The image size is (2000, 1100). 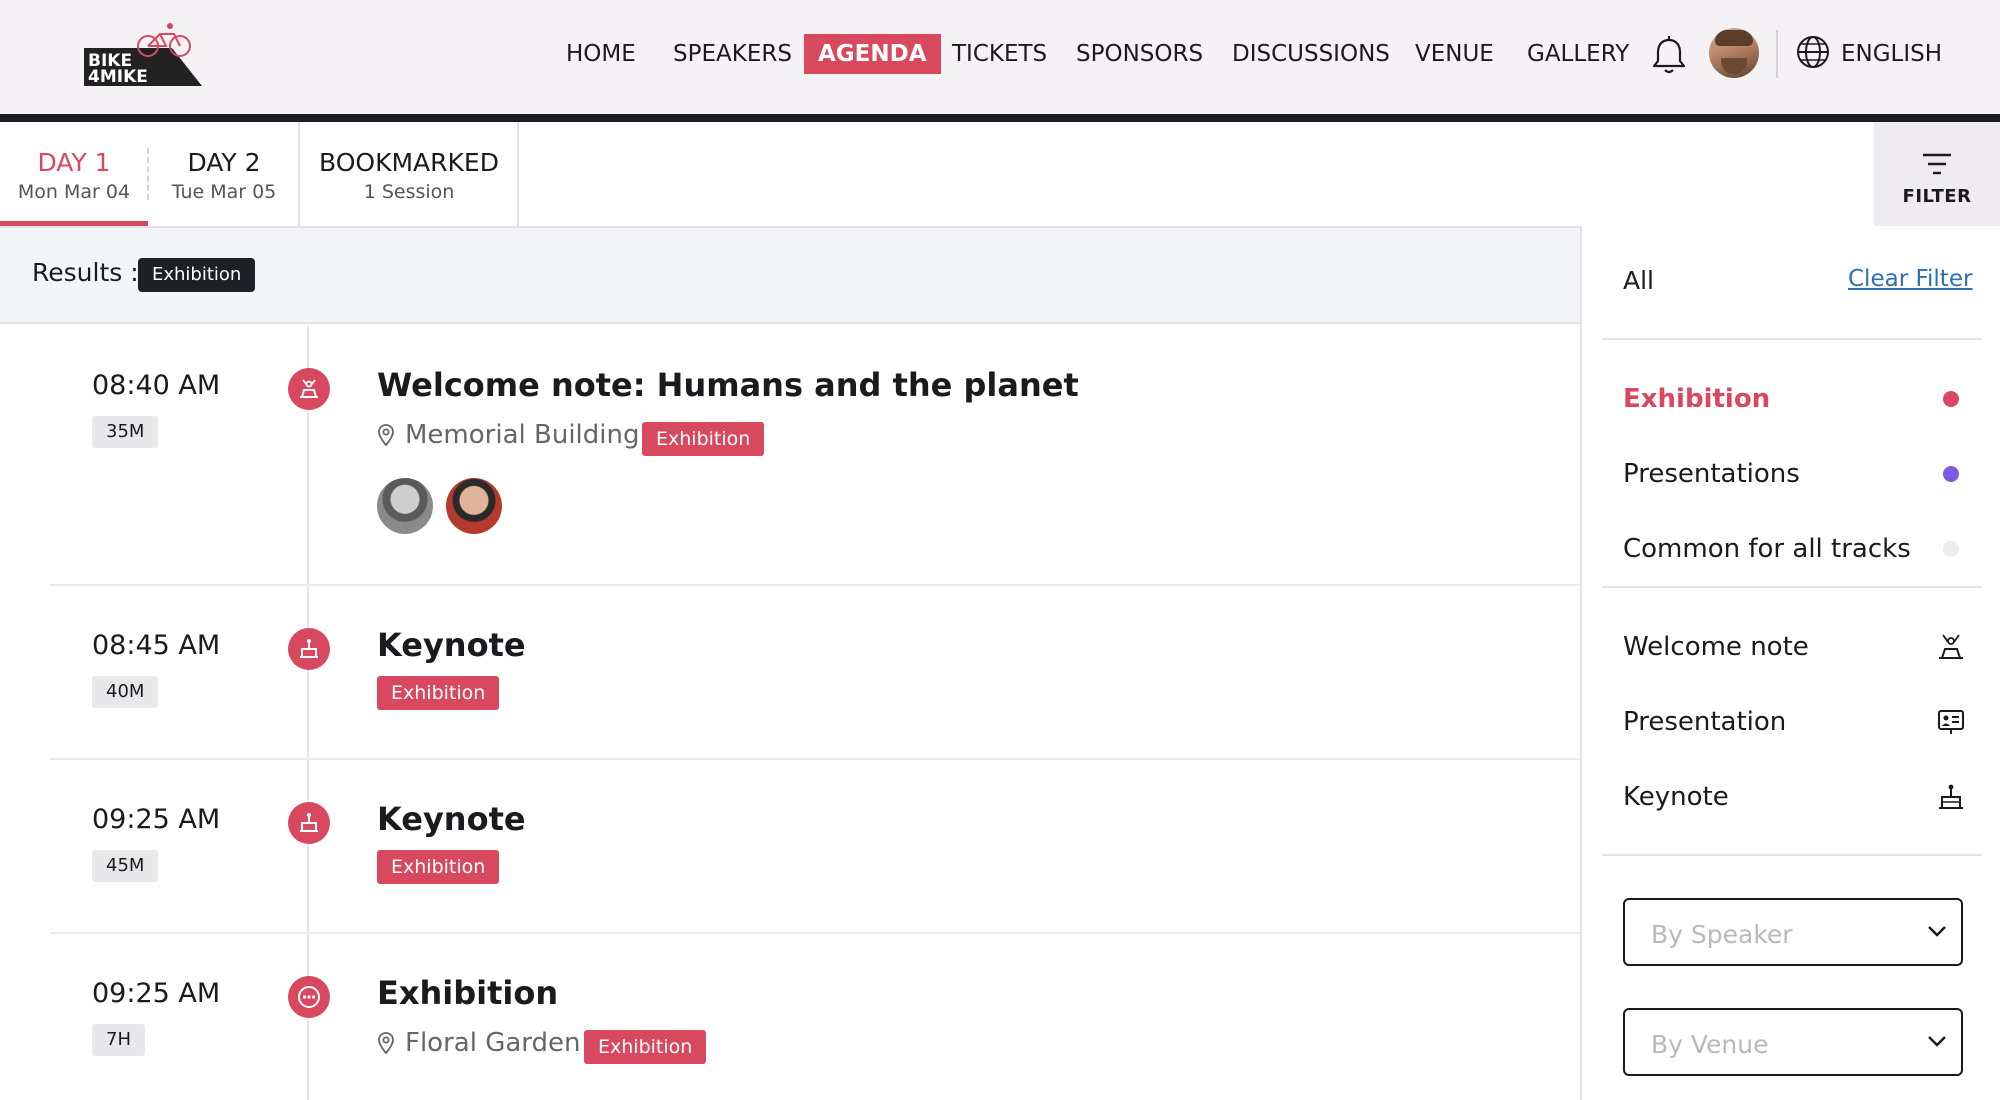 I want to click on session-time: 08:45 AM, so click(x=156, y=645).